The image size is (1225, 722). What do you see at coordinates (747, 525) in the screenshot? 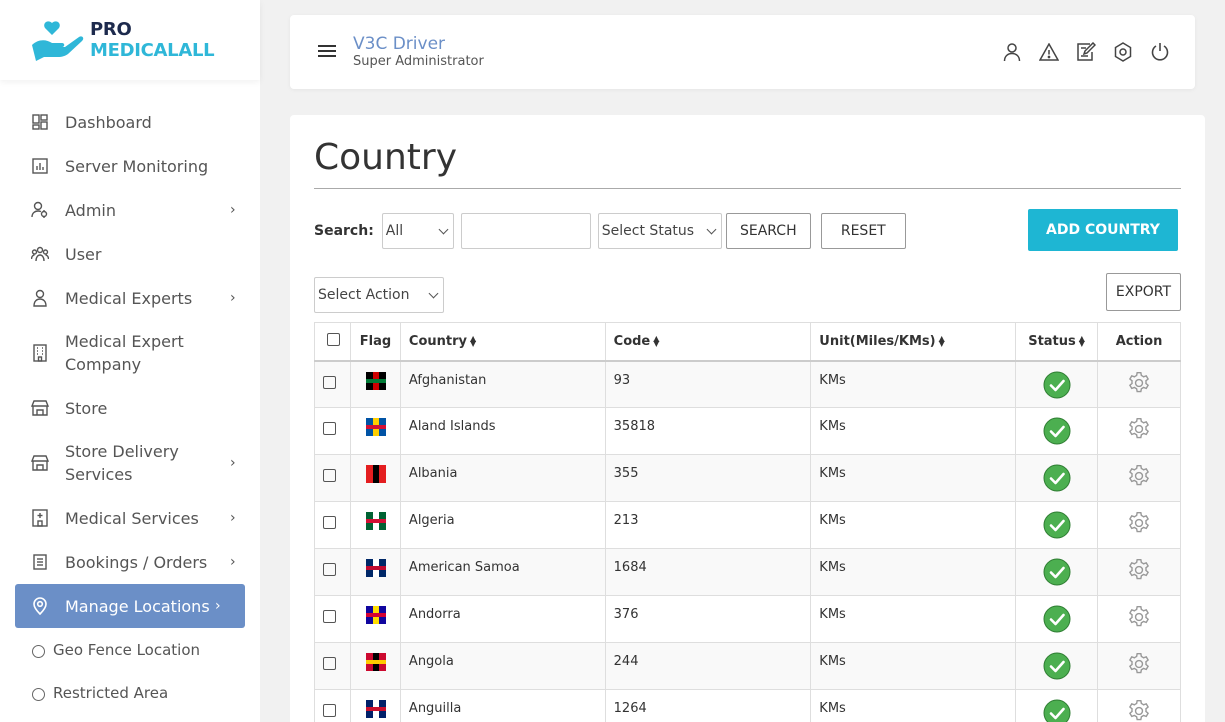
I see `table-row: Algeria 213 KMs` at bounding box center [747, 525].